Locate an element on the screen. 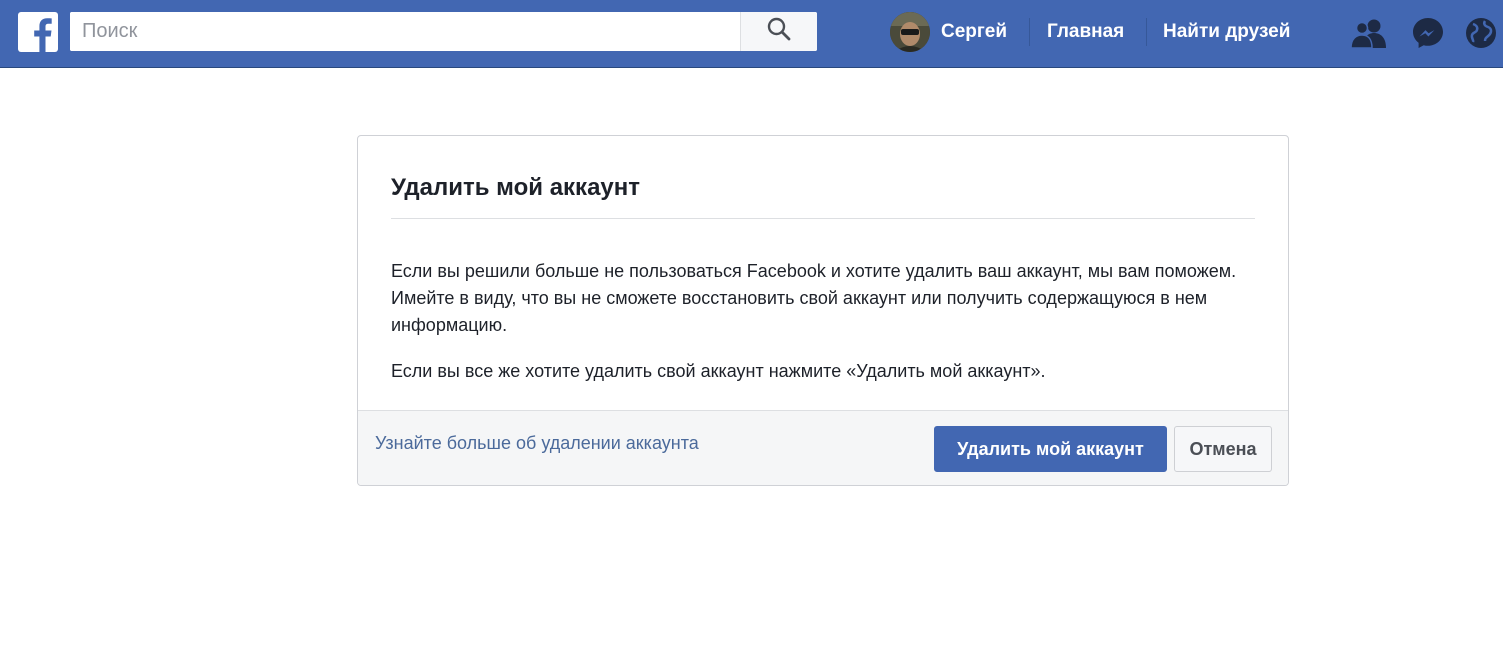  nav-home-link: Главная is located at coordinates (1085, 32).